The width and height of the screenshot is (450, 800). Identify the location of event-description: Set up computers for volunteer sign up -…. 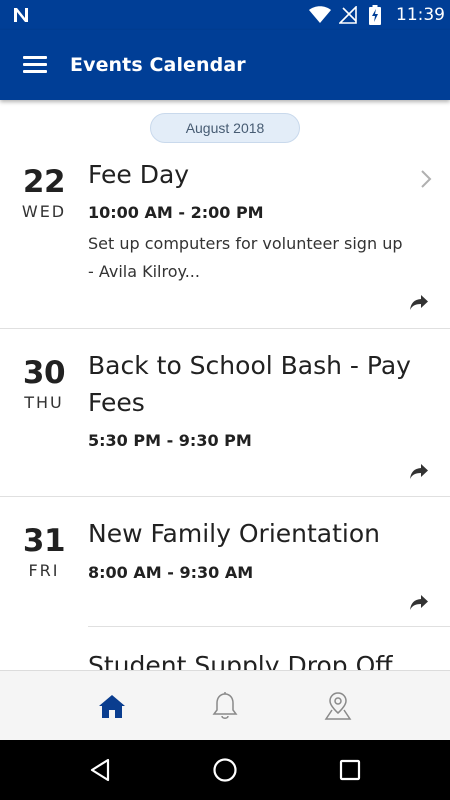
(255, 258).